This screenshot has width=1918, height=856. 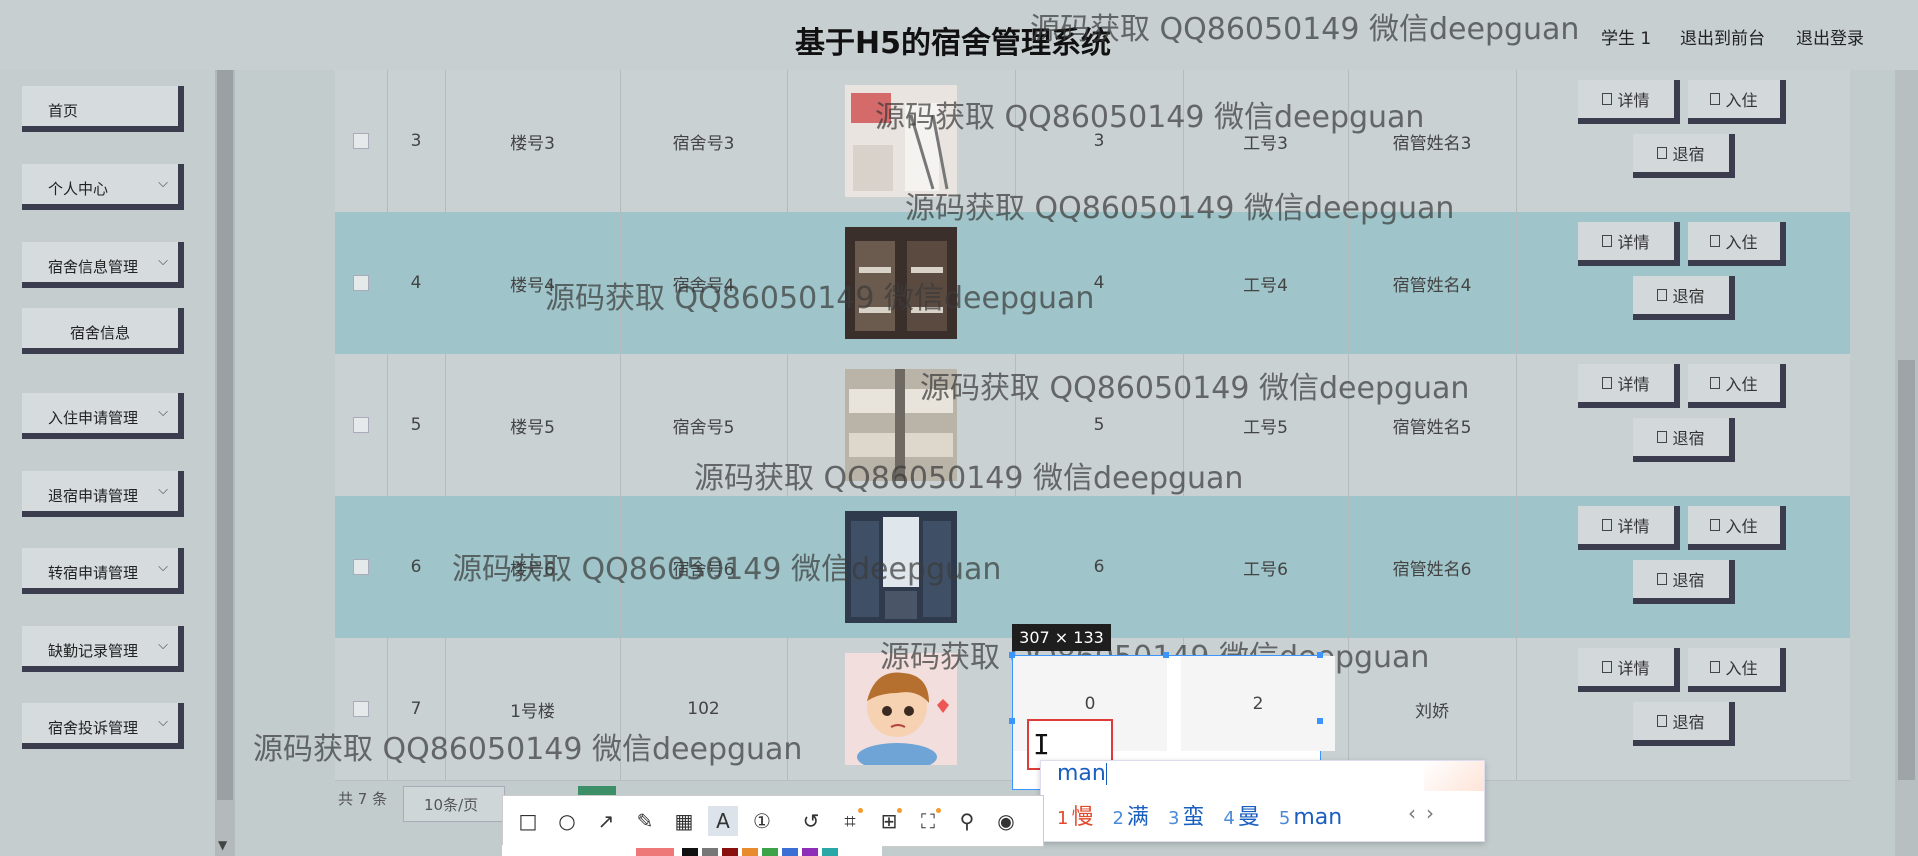 I want to click on page-size-value: 10条/页, so click(x=451, y=805).